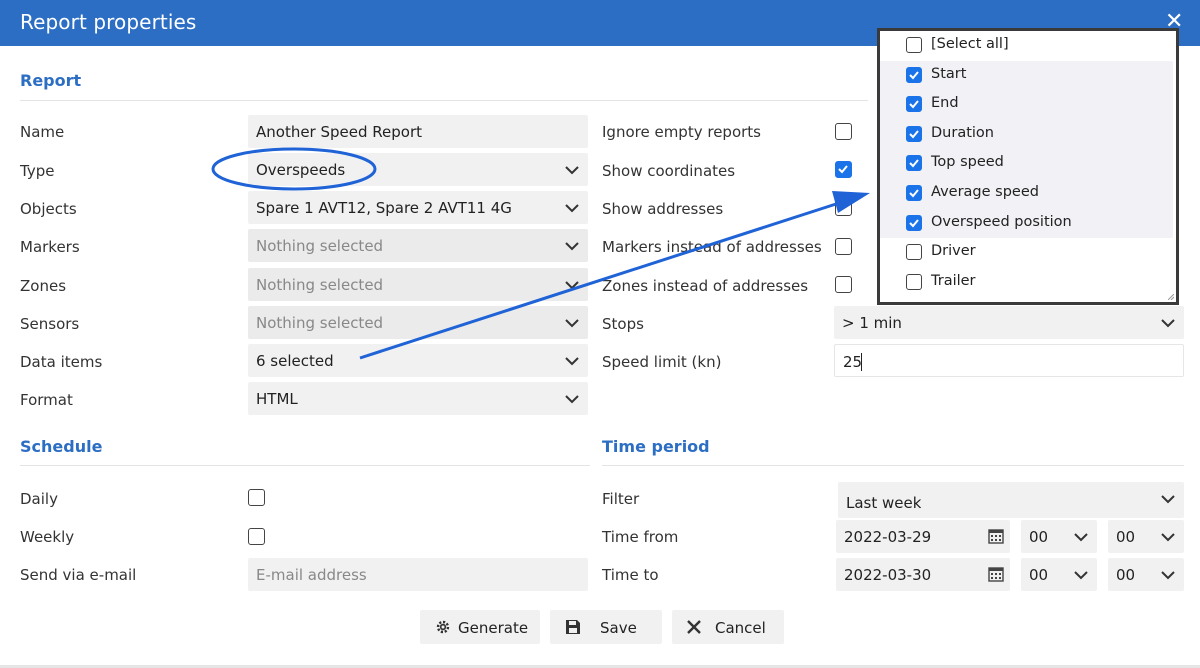 This screenshot has height=668, width=1200. I want to click on time-to-minute-select: 00, so click(1146, 574).